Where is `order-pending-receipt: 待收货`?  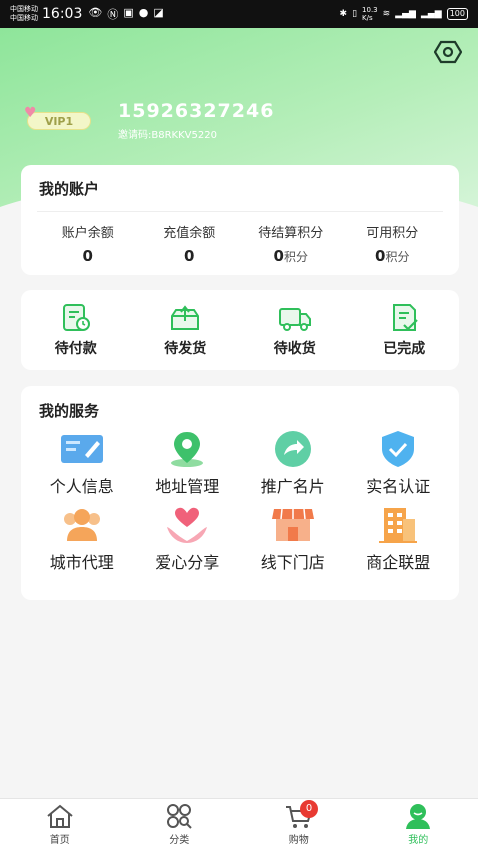 order-pending-receipt: 待收货 is located at coordinates (295, 330).